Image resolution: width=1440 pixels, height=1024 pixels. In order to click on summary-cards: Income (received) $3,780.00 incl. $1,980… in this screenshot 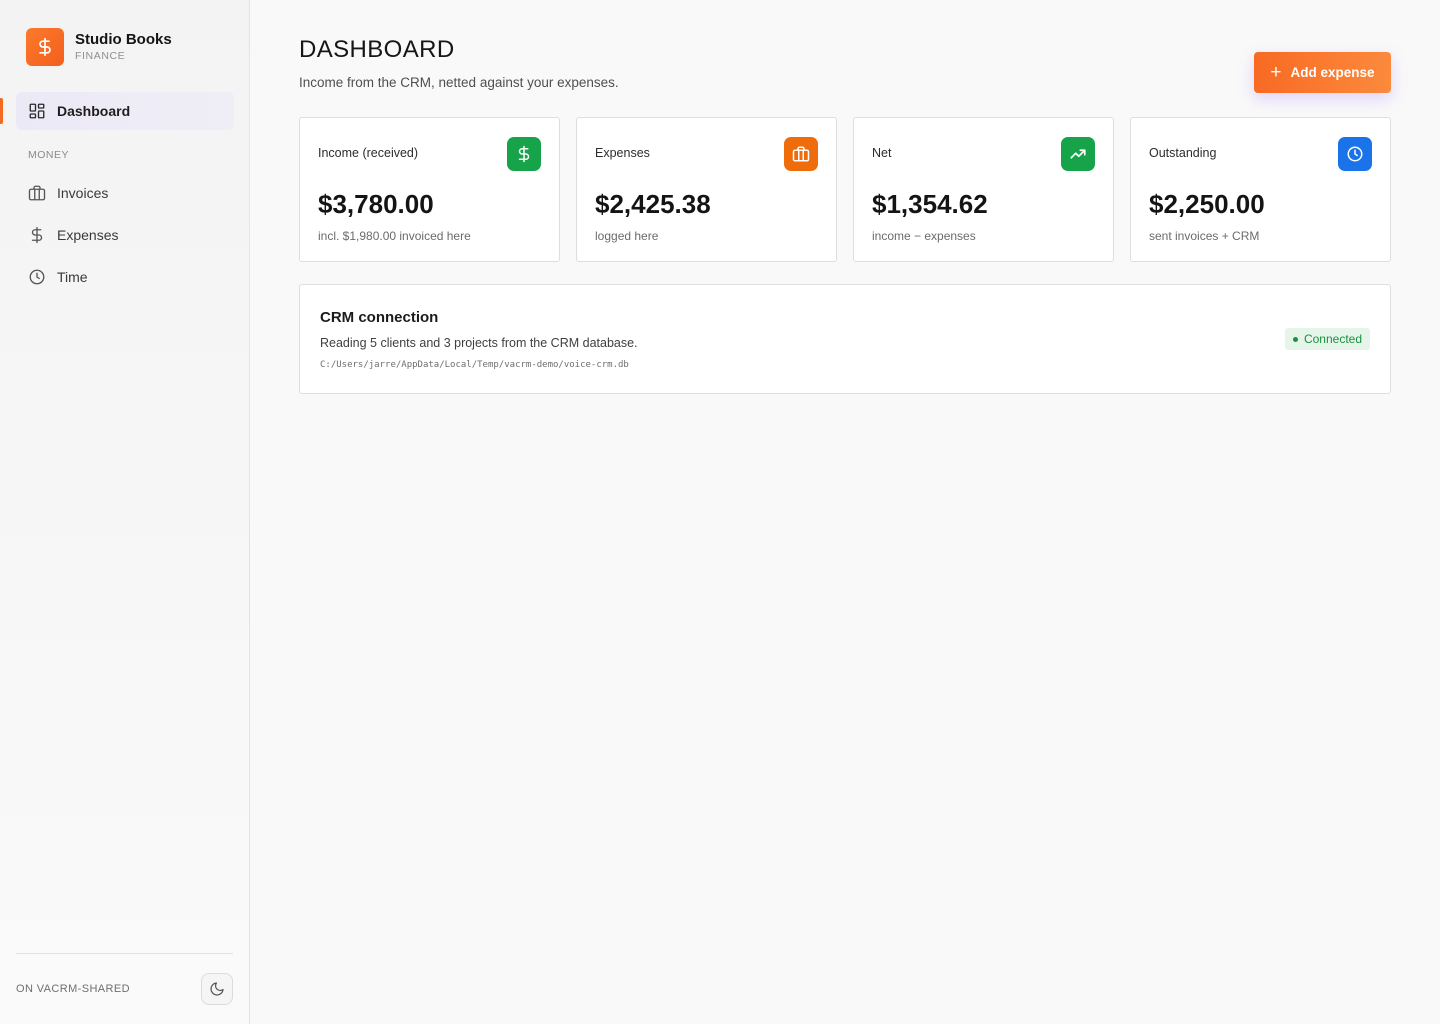, I will do `click(845, 189)`.